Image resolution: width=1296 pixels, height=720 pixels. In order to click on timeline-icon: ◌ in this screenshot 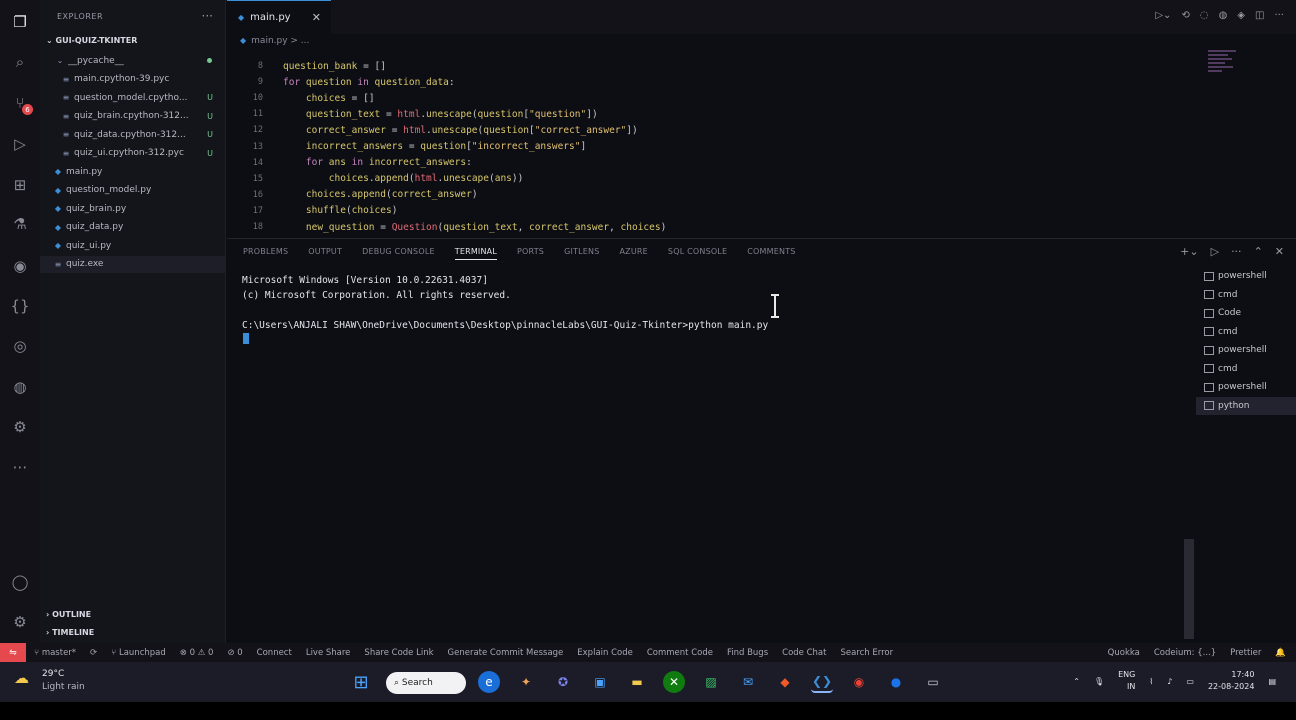, I will do `click(1204, 15)`.